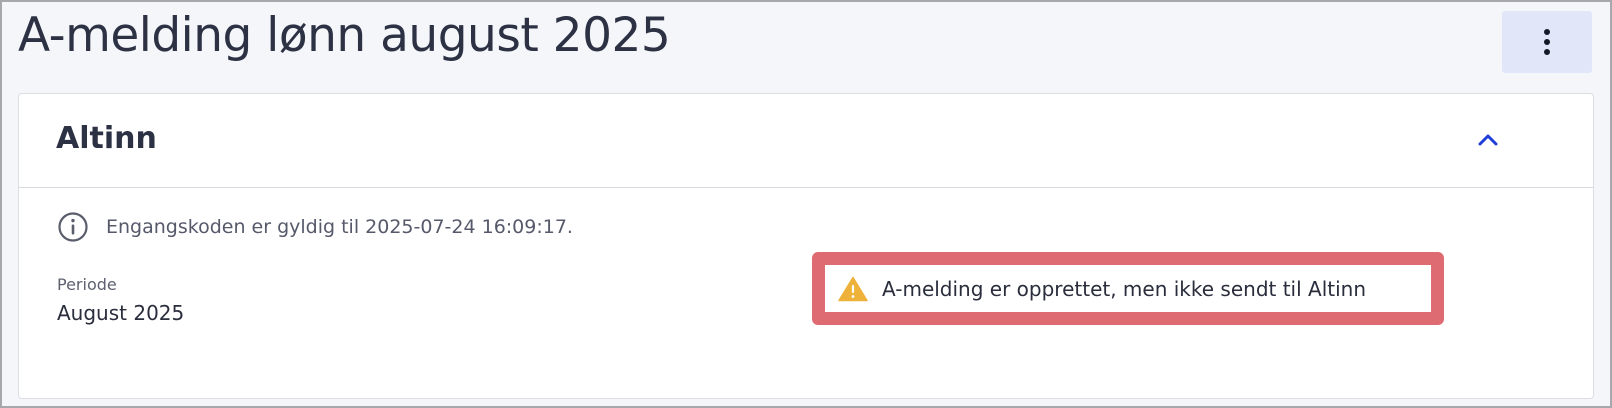 This screenshot has width=1612, height=408. I want to click on info-circle-icon, so click(73, 227).